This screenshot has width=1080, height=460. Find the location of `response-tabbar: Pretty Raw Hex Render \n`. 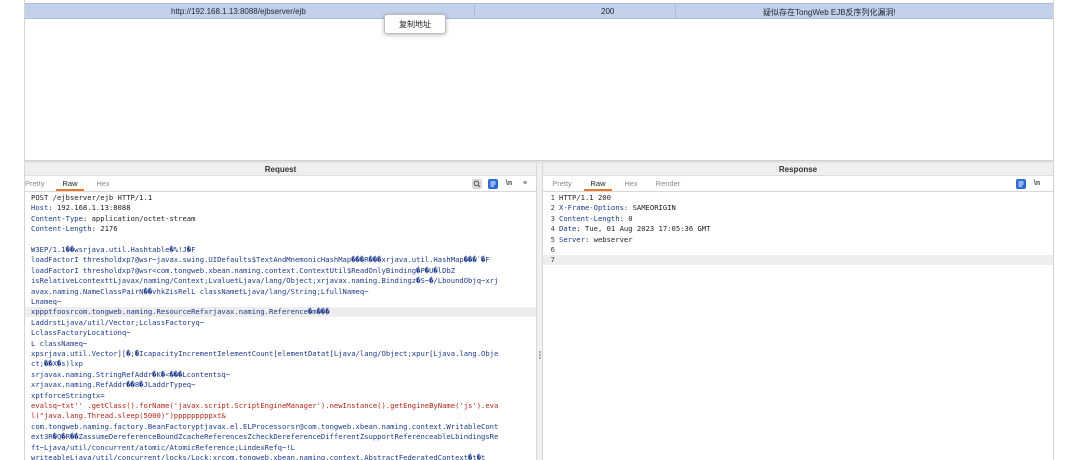

response-tabbar: Pretty Raw Hex Render \n is located at coordinates (798, 184).